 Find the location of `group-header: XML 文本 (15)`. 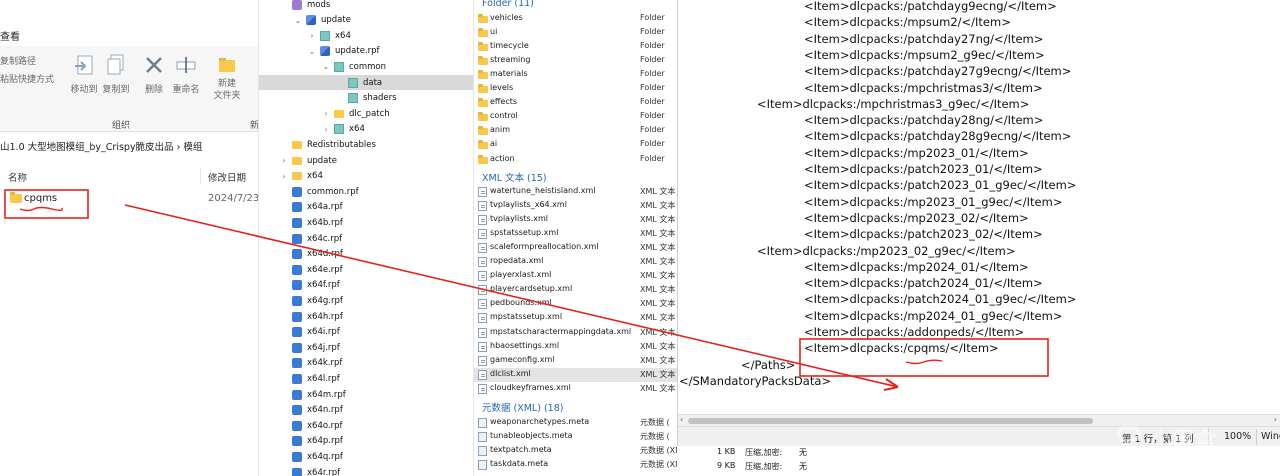

group-header: XML 文本 (15) is located at coordinates (514, 177).